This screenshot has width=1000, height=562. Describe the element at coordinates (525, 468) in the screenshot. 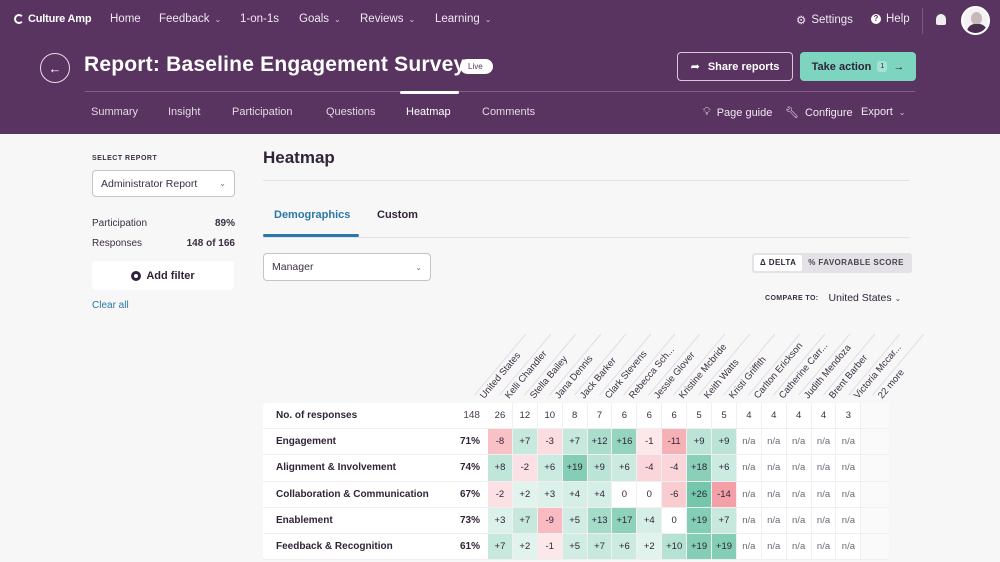

I see `heatmap-cell: -2` at that location.